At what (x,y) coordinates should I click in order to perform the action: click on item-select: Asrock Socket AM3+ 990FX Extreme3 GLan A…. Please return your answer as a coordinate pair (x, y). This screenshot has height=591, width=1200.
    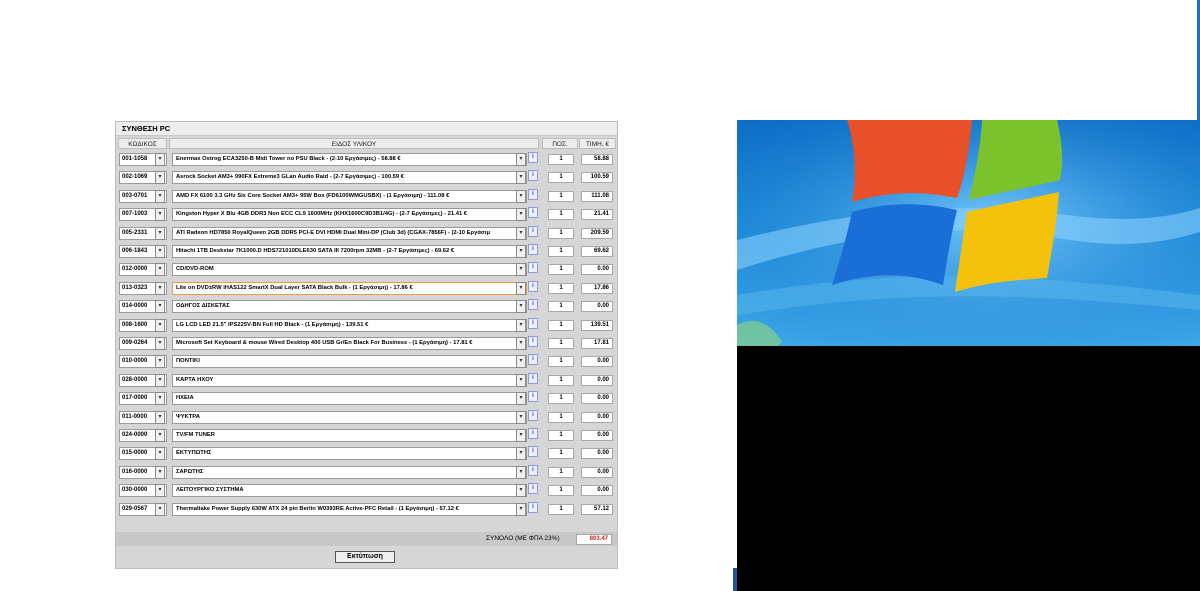
    Looking at the image, I should click on (349, 178).